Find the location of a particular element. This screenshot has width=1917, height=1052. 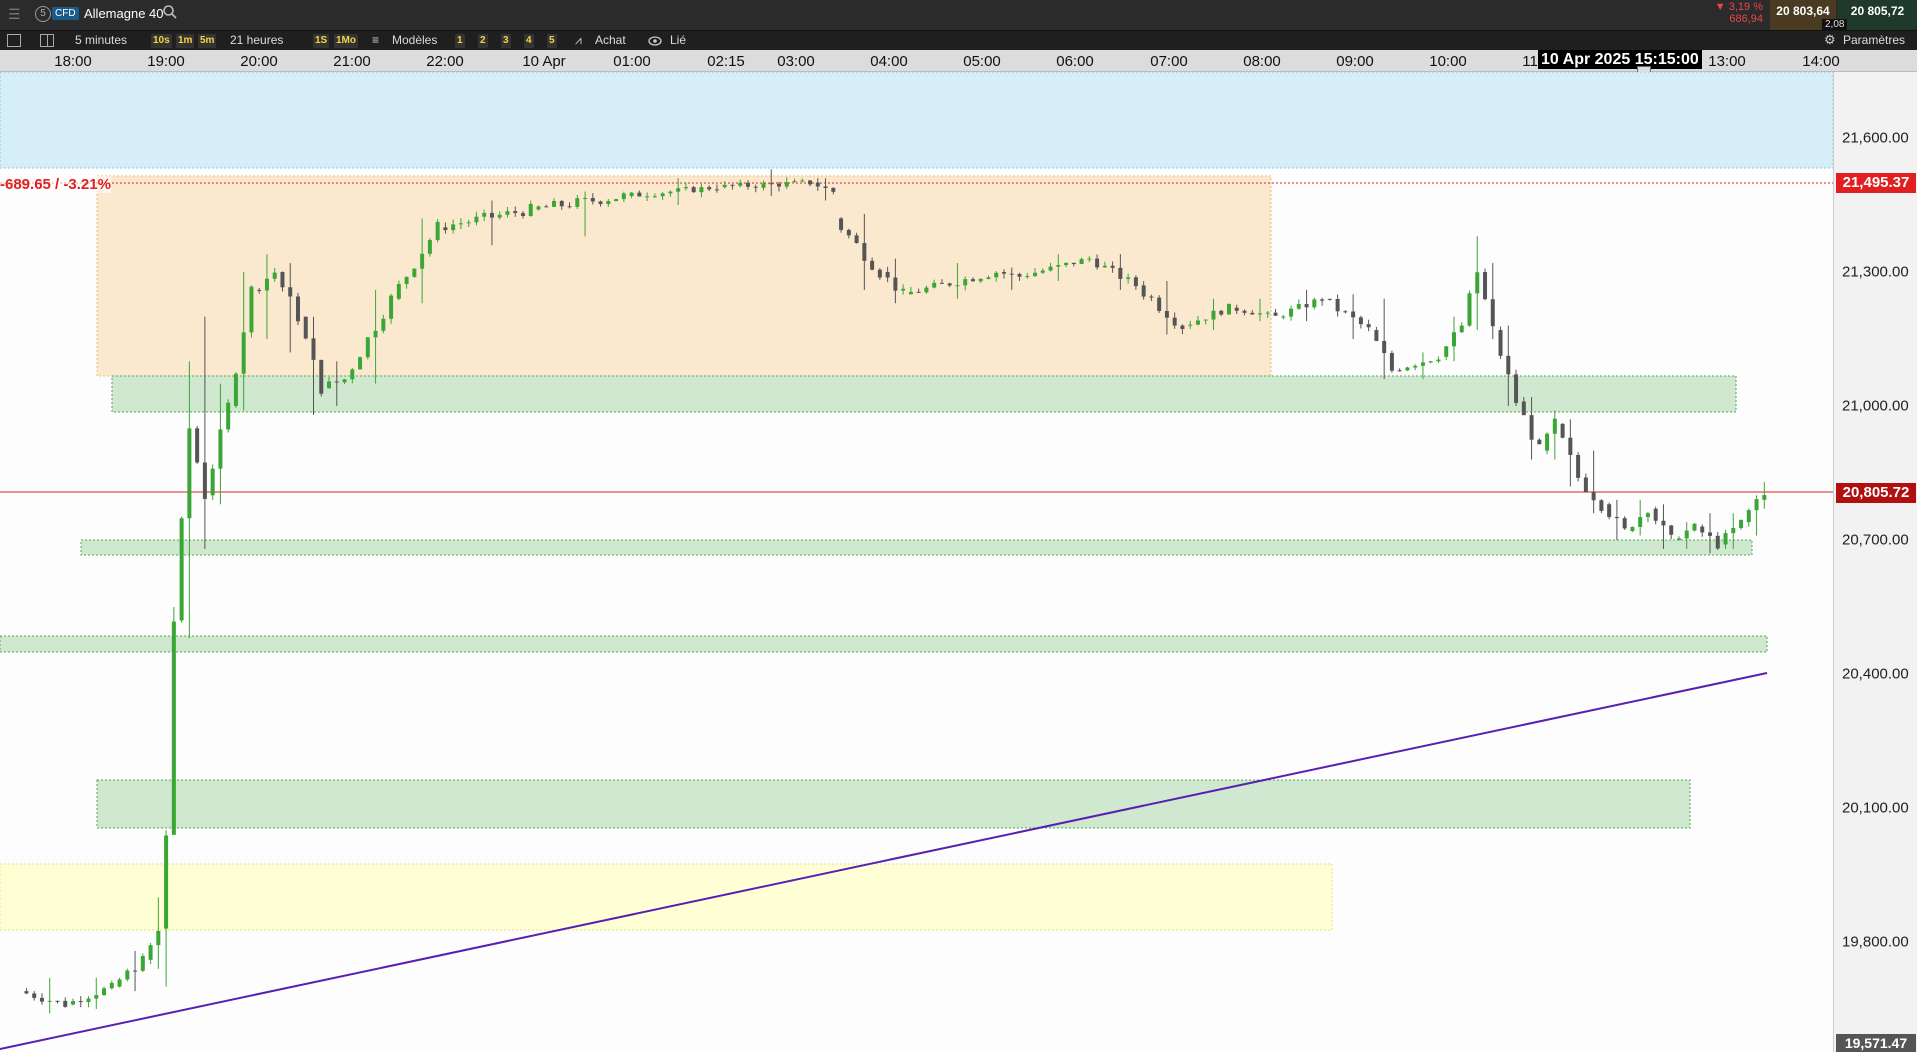

quick-range-1s: 1S is located at coordinates (321, 41).